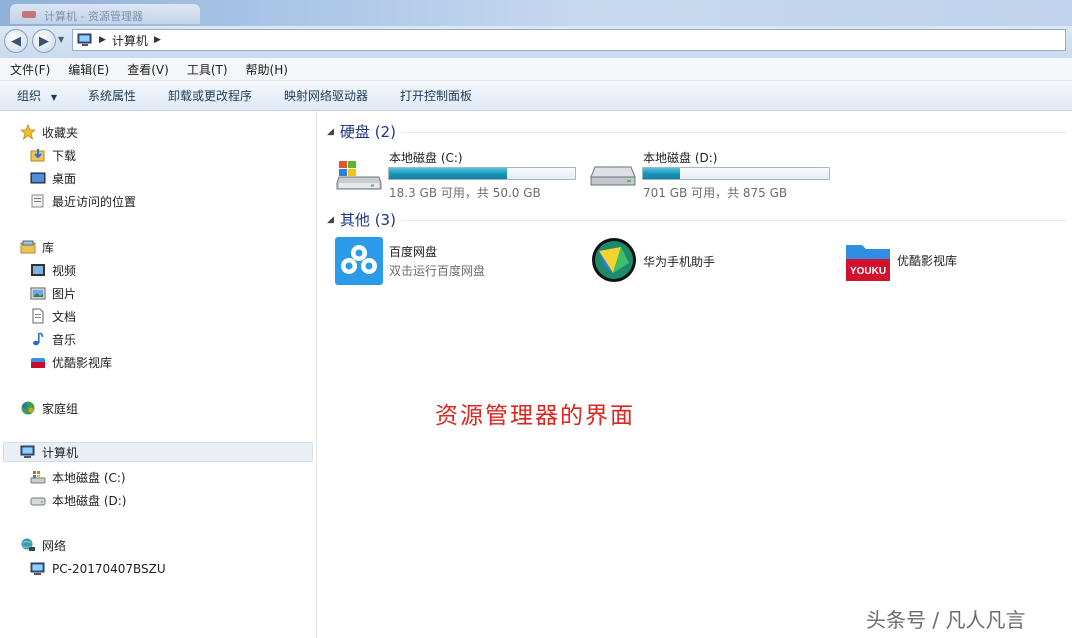 The height and width of the screenshot is (638, 1072). What do you see at coordinates (64, 270) in the screenshot?
I see `sidebar-label: 视频` at bounding box center [64, 270].